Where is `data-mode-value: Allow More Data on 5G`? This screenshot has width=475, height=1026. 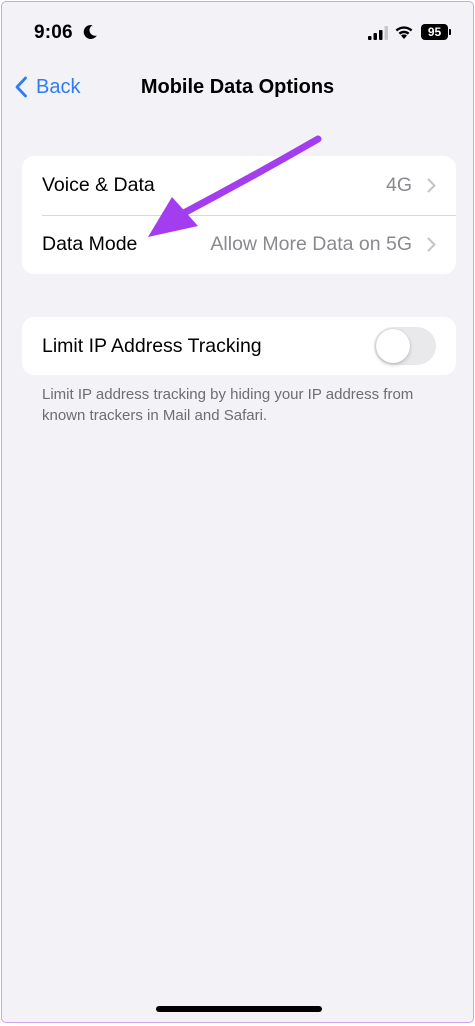 data-mode-value: Allow More Data on 5G is located at coordinates (311, 244).